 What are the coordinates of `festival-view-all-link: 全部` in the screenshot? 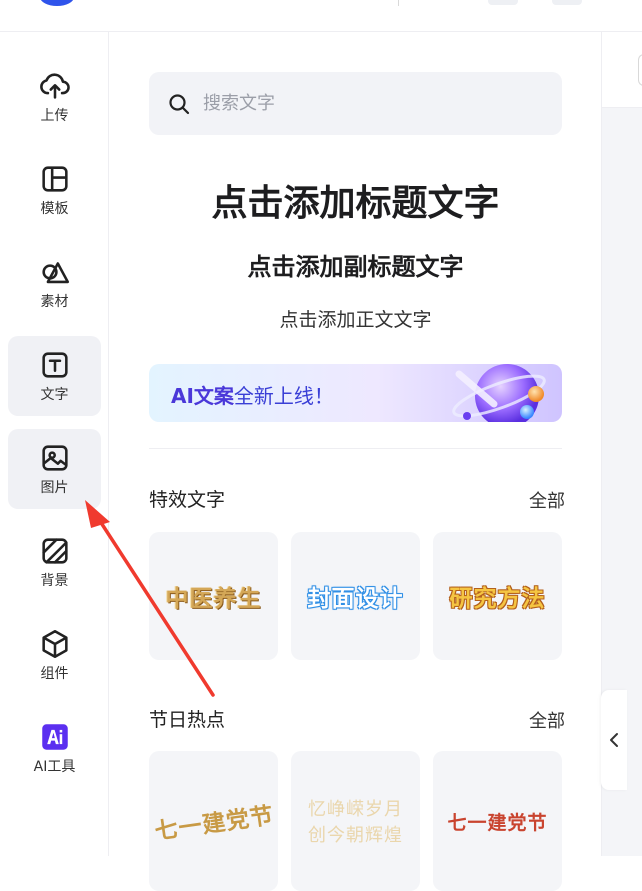 It's located at (547, 720).